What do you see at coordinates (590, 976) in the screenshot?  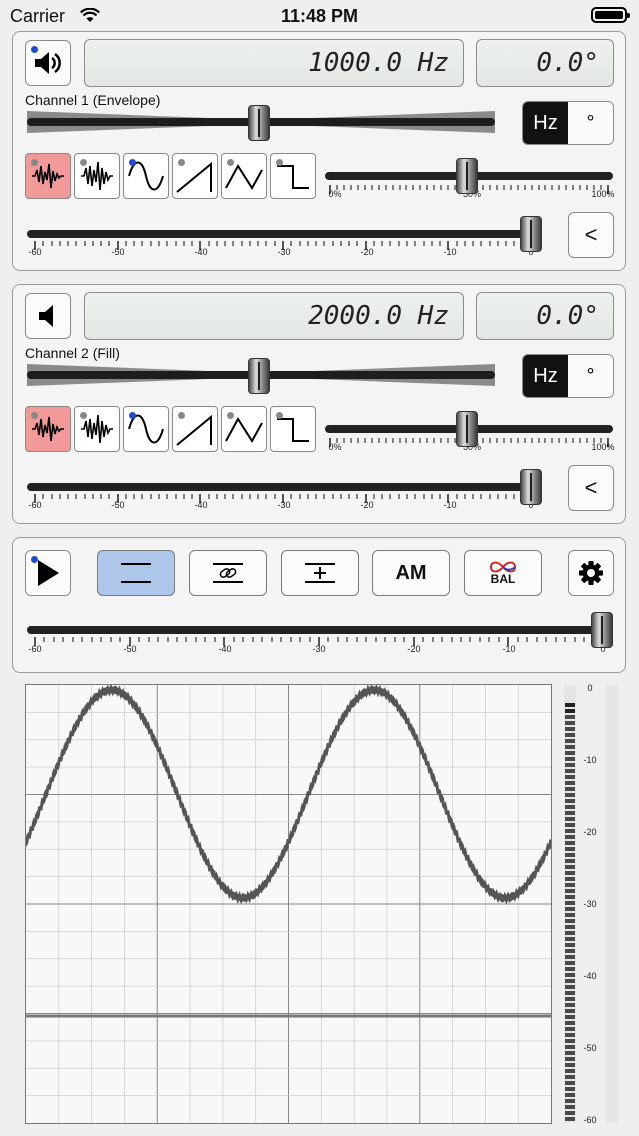 I see `meter-label: -40` at bounding box center [590, 976].